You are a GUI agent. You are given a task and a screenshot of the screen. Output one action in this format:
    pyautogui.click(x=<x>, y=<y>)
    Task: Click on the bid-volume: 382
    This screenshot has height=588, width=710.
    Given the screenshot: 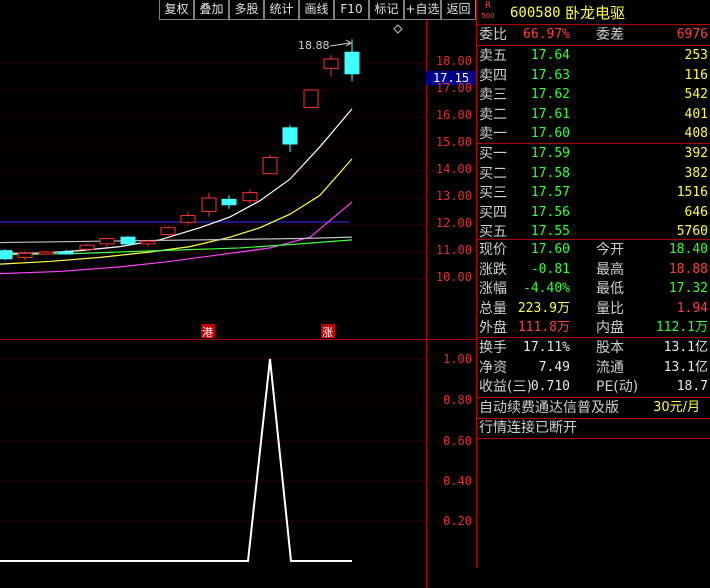 What is the action you would take?
    pyautogui.click(x=696, y=173)
    